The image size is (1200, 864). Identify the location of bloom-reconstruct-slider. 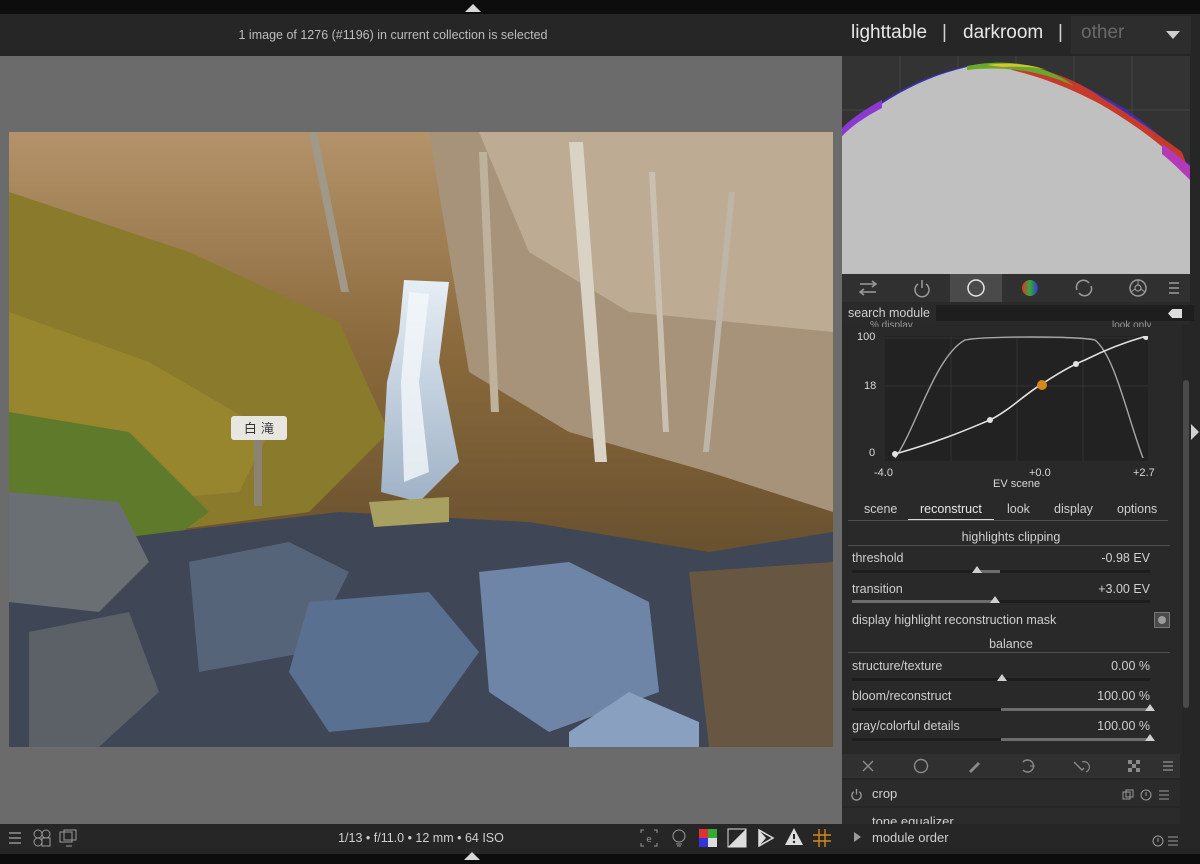
(1001, 709).